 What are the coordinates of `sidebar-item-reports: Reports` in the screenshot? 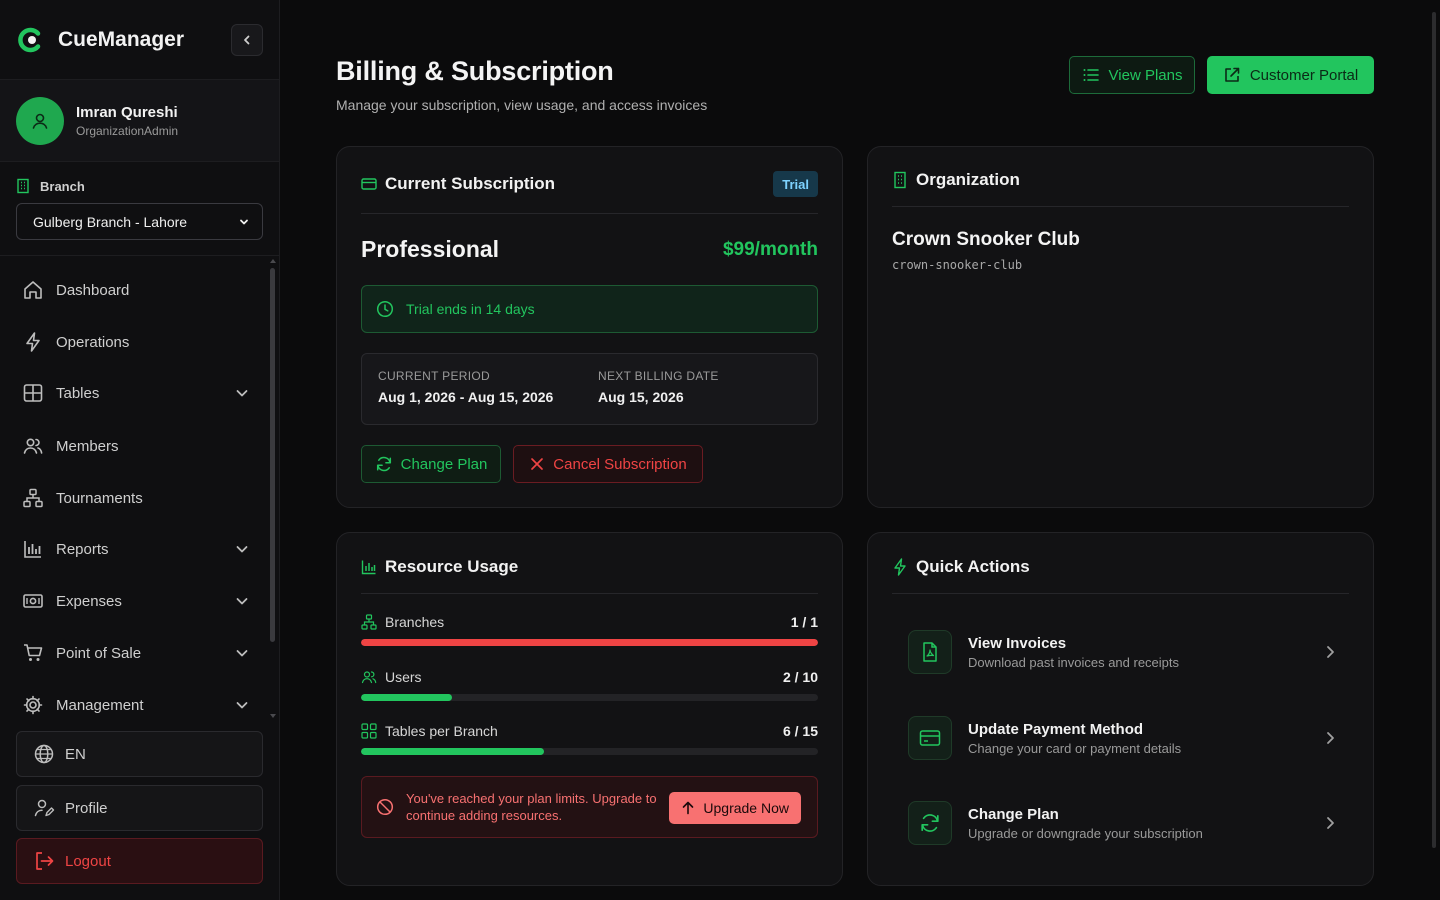 It's located at (136, 549).